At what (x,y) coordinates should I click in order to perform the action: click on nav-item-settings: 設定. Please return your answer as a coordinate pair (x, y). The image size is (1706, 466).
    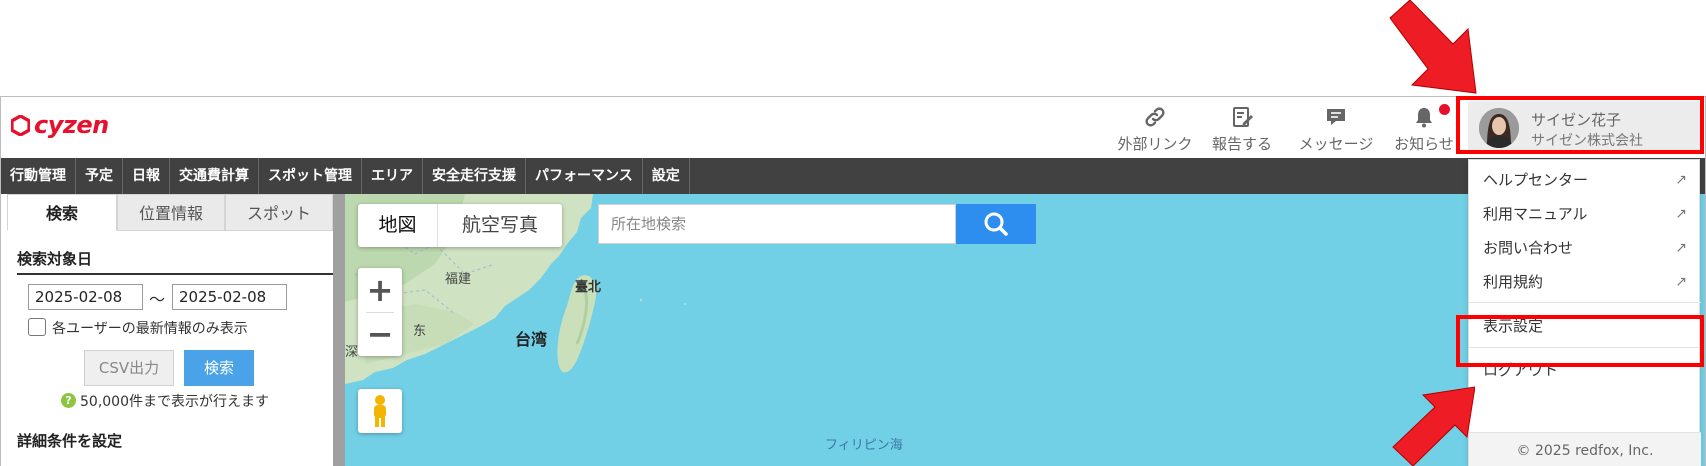
    Looking at the image, I should click on (666, 176).